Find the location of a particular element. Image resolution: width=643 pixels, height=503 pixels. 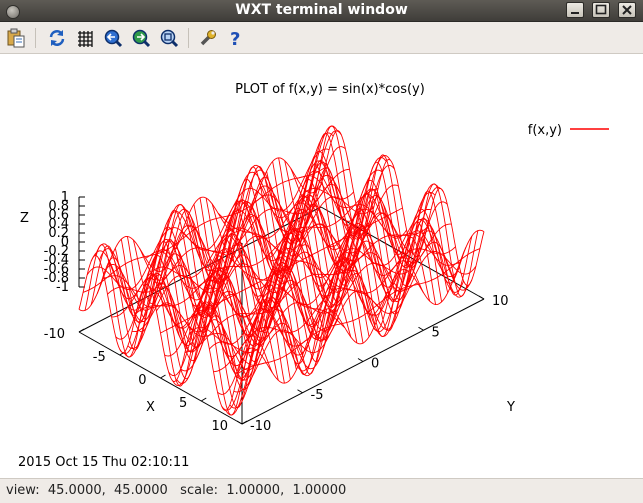

timestamp: 2015 Oct 15 Thu 02:10:11 is located at coordinates (103, 462).